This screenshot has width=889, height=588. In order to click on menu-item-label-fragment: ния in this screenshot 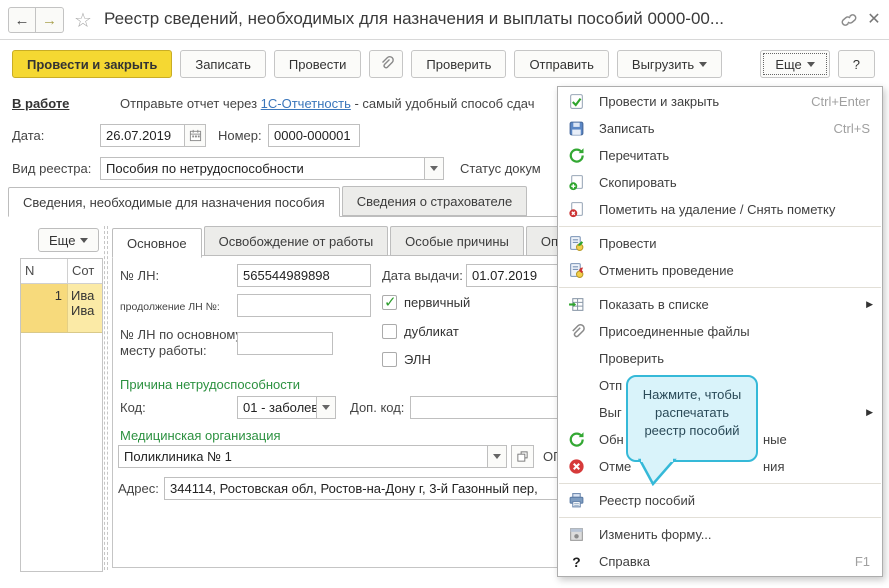, I will do `click(774, 466)`.